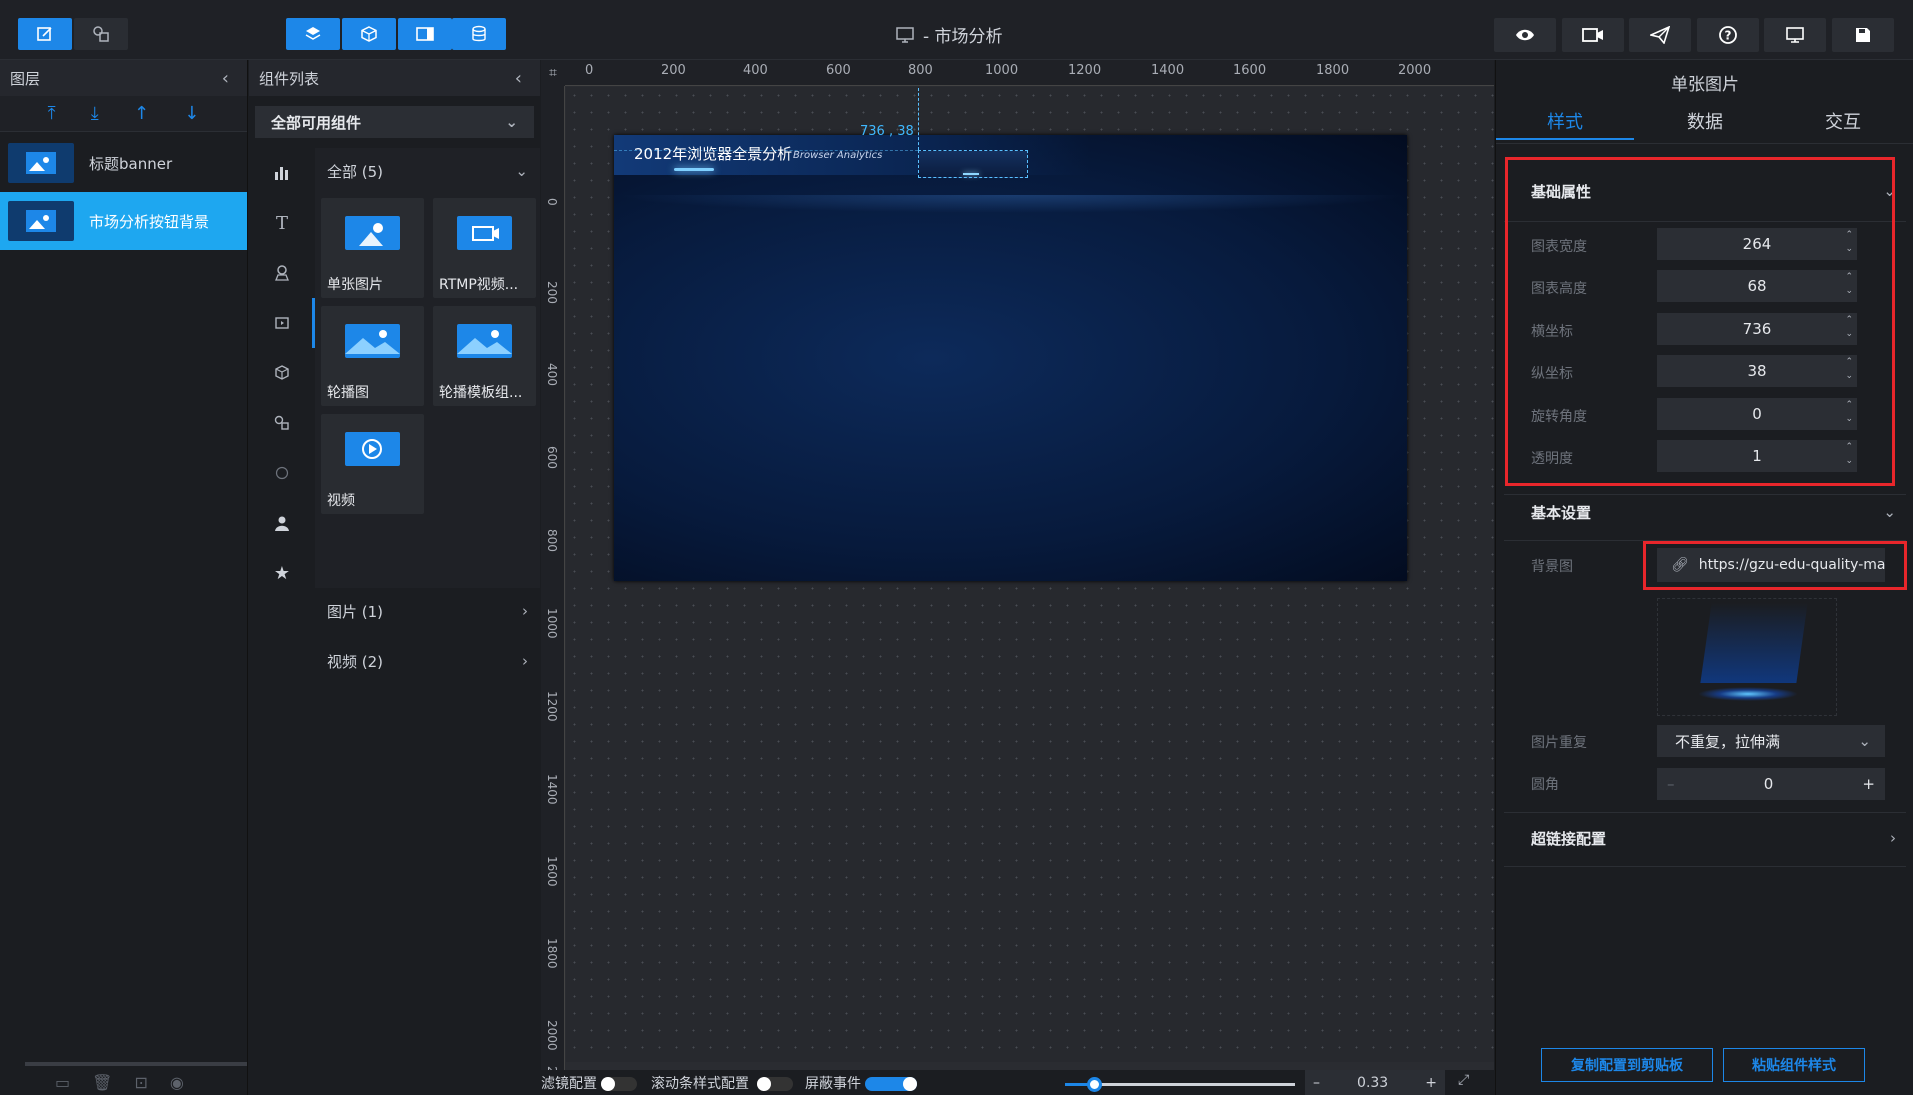 The image size is (1913, 1095). Describe the element at coordinates (552, 457) in the screenshot. I see `ruler-tick: 600` at that location.